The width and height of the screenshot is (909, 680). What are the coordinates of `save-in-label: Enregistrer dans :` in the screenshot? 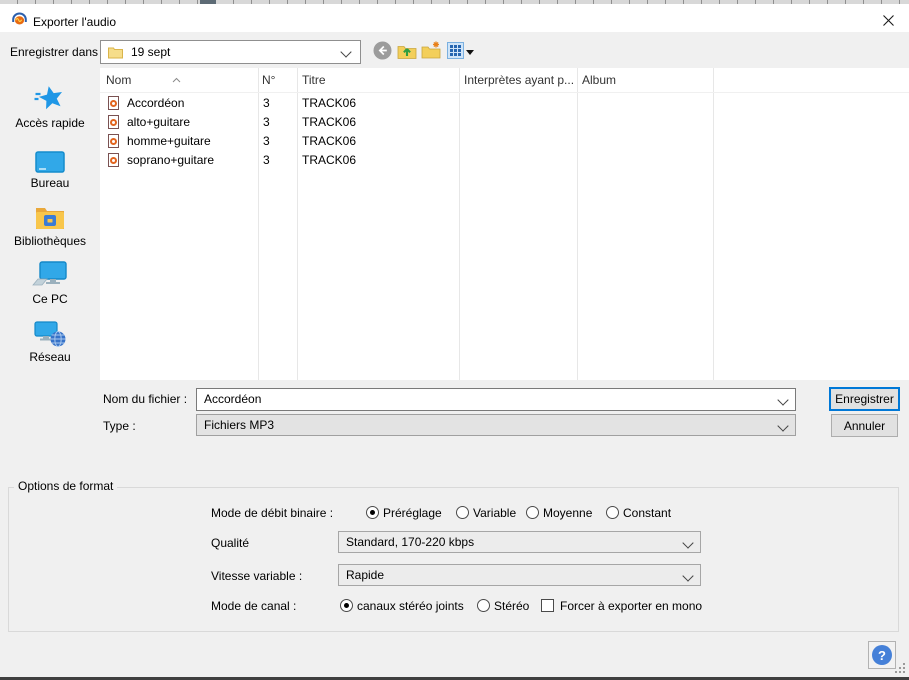 It's located at (57, 52).